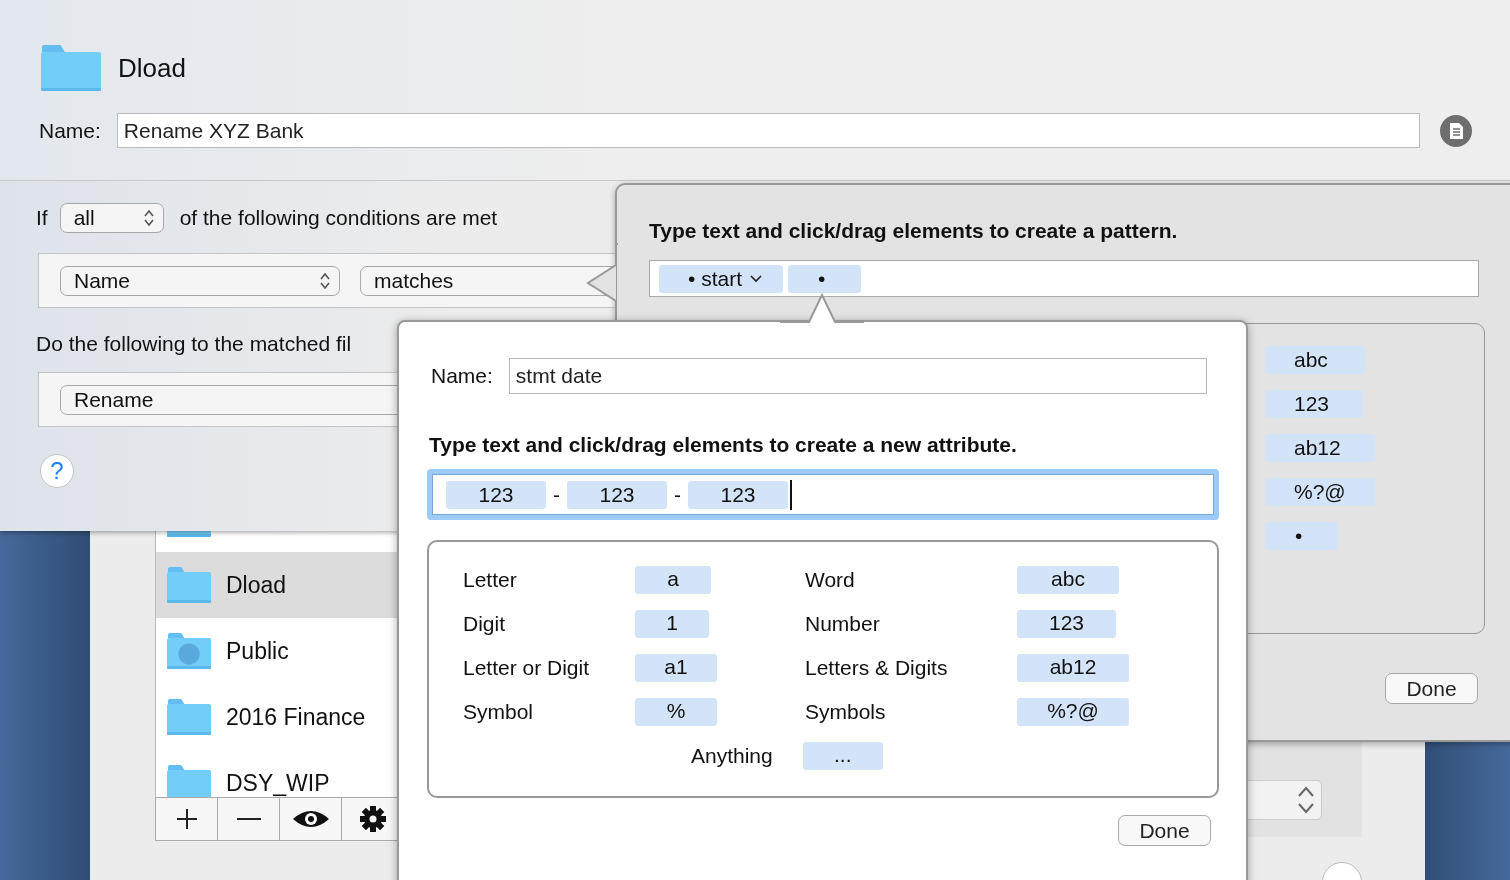 This screenshot has width=1510, height=880. I want to click on settings-icon, so click(372, 819).